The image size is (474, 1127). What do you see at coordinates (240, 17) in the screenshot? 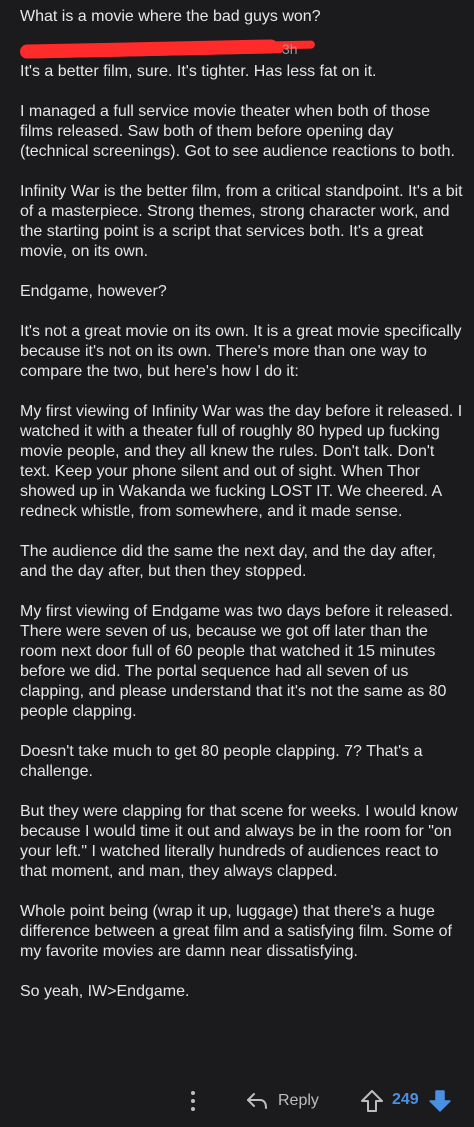
I see `post-title: What is a movie where the bad guys won?` at bounding box center [240, 17].